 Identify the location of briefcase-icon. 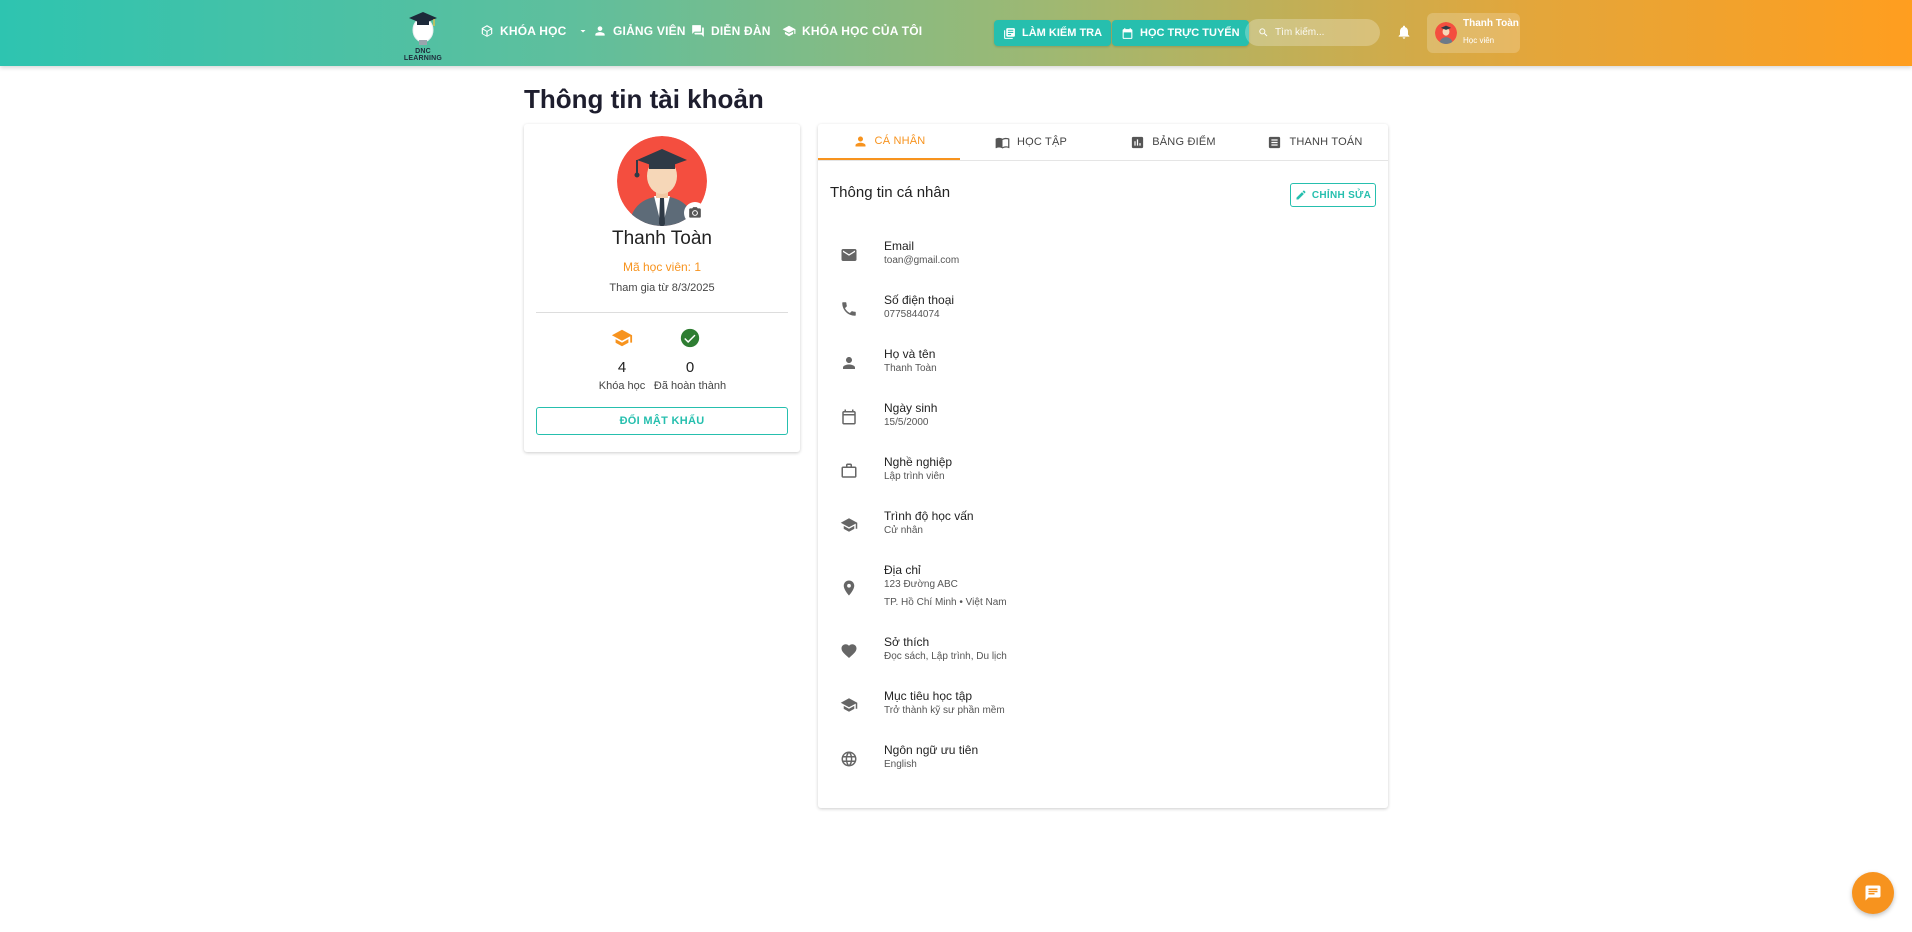
(849, 470).